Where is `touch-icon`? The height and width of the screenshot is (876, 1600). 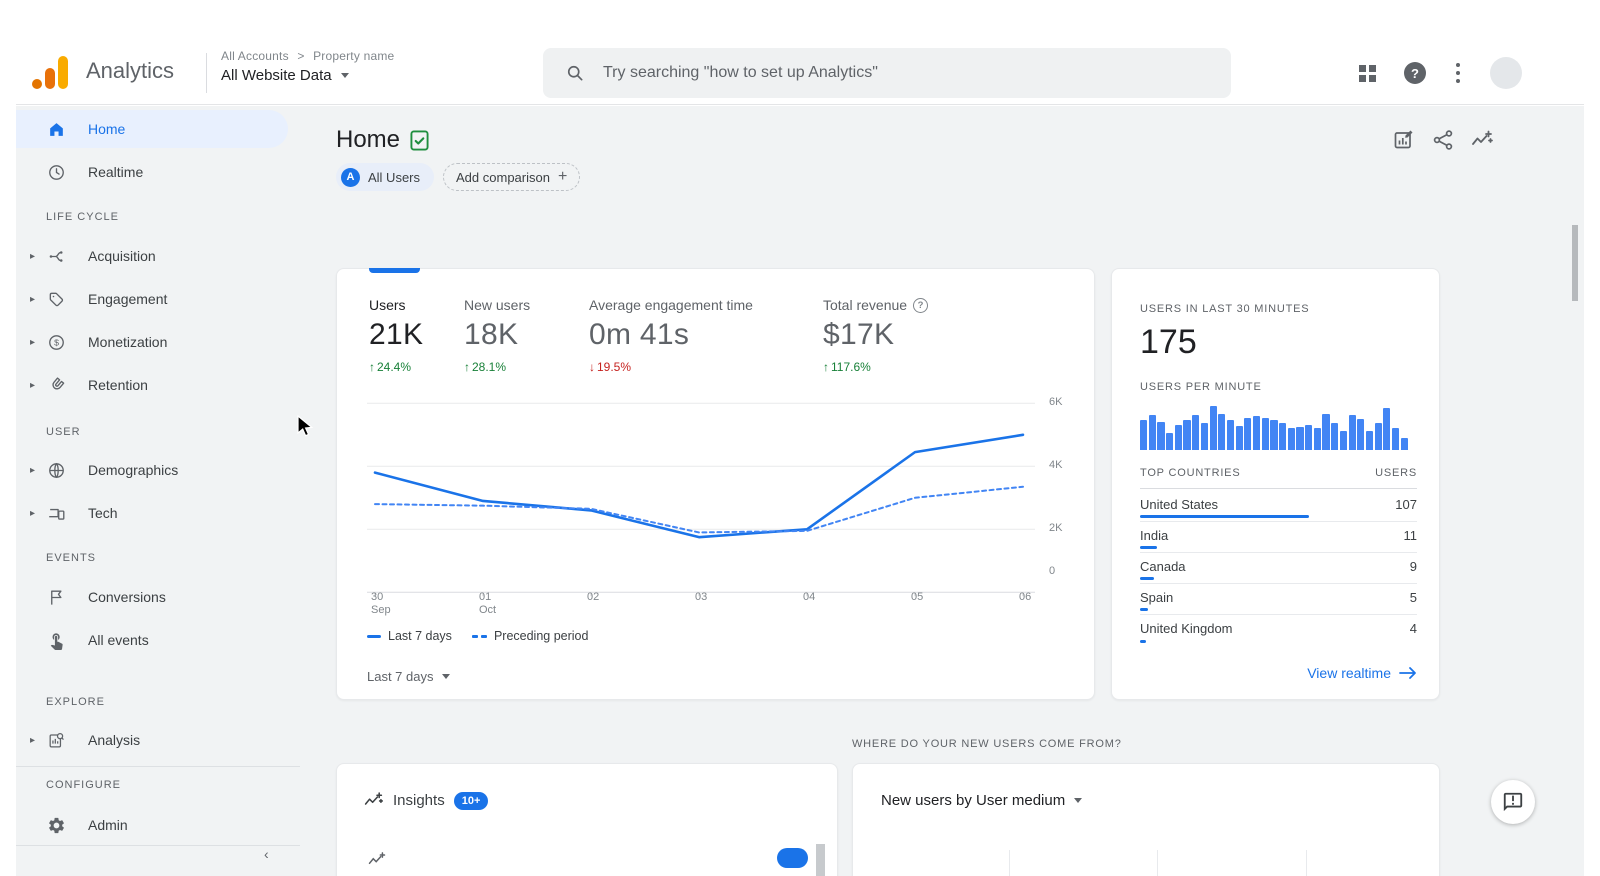
touch-icon is located at coordinates (56, 640).